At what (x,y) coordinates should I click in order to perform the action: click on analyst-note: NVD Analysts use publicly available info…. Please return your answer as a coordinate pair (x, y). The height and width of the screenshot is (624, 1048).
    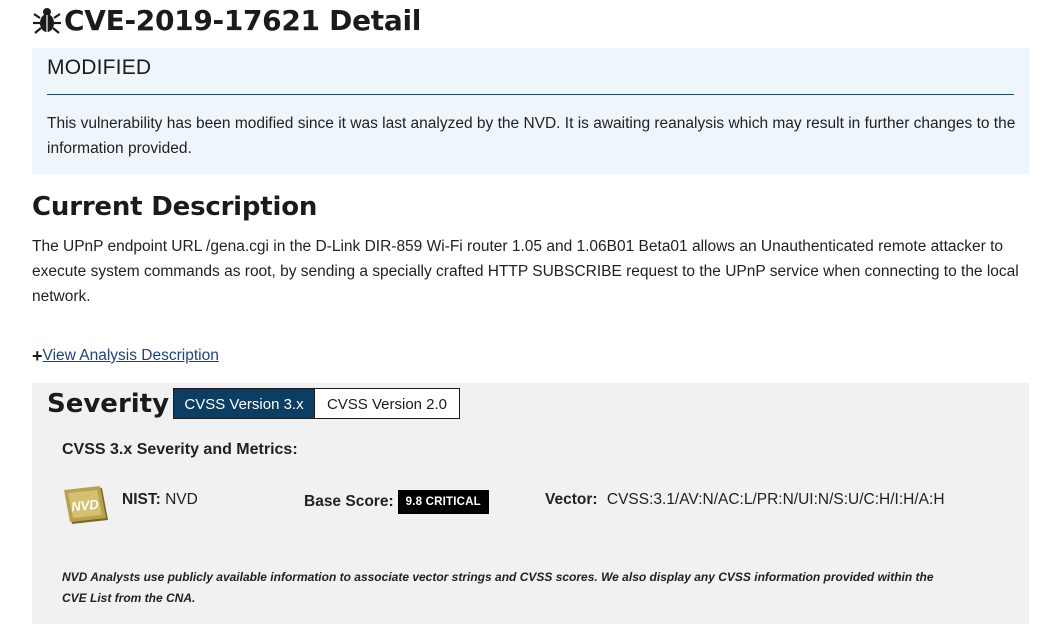
    Looking at the image, I should click on (498, 587).